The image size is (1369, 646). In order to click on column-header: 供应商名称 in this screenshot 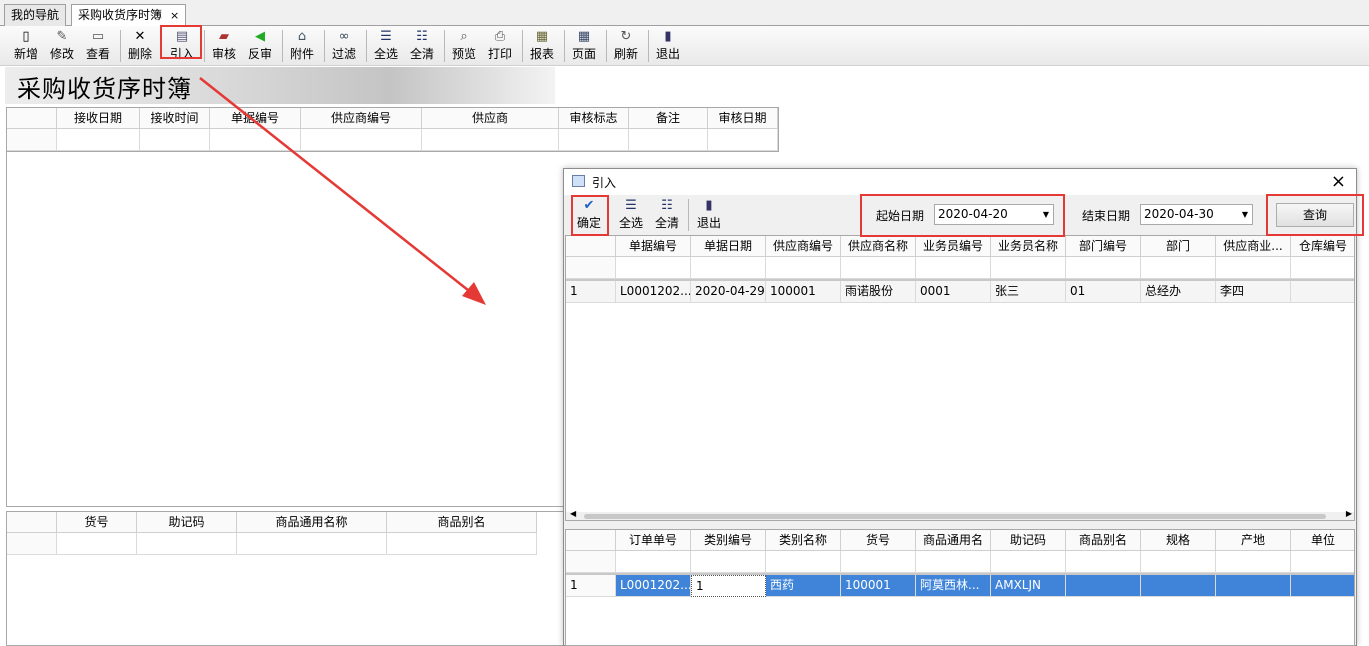, I will do `click(878, 246)`.